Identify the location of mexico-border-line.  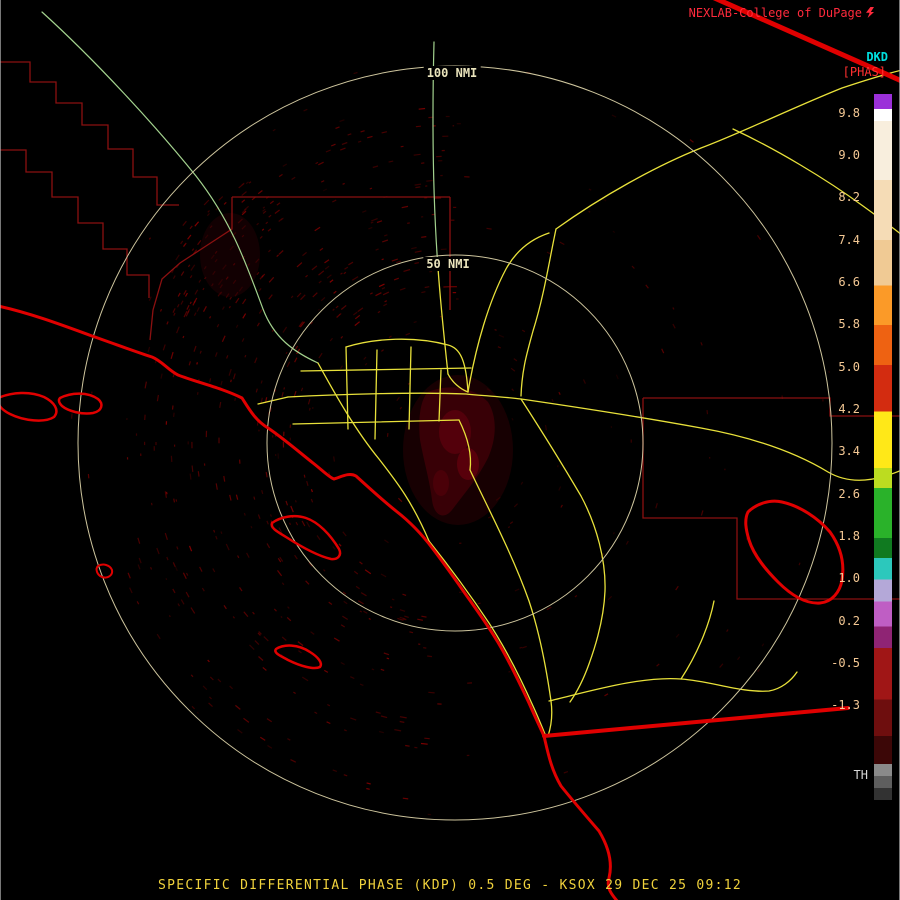
(696, 722).